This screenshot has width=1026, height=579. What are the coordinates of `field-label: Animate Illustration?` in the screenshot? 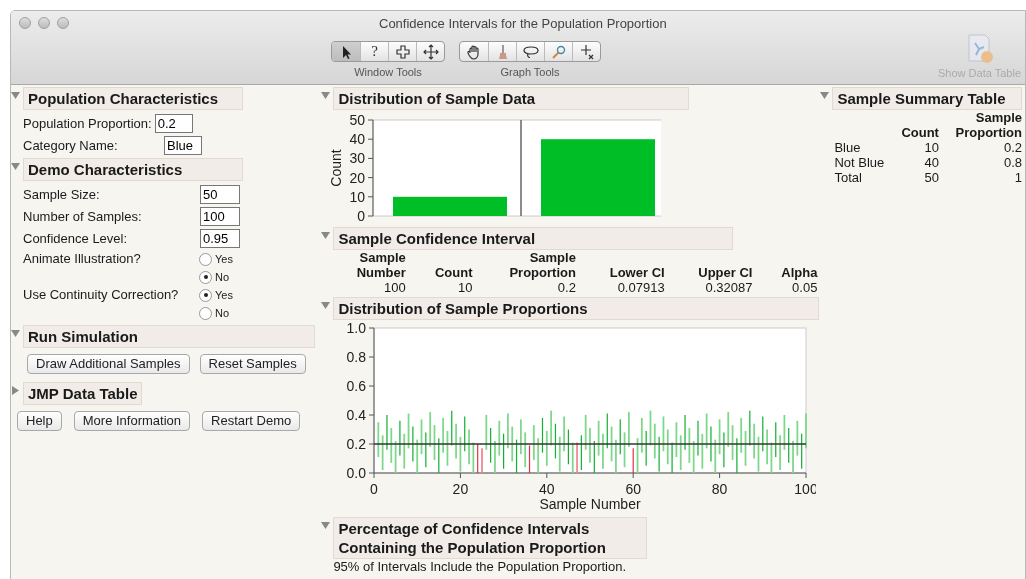 It's located at (82, 259).